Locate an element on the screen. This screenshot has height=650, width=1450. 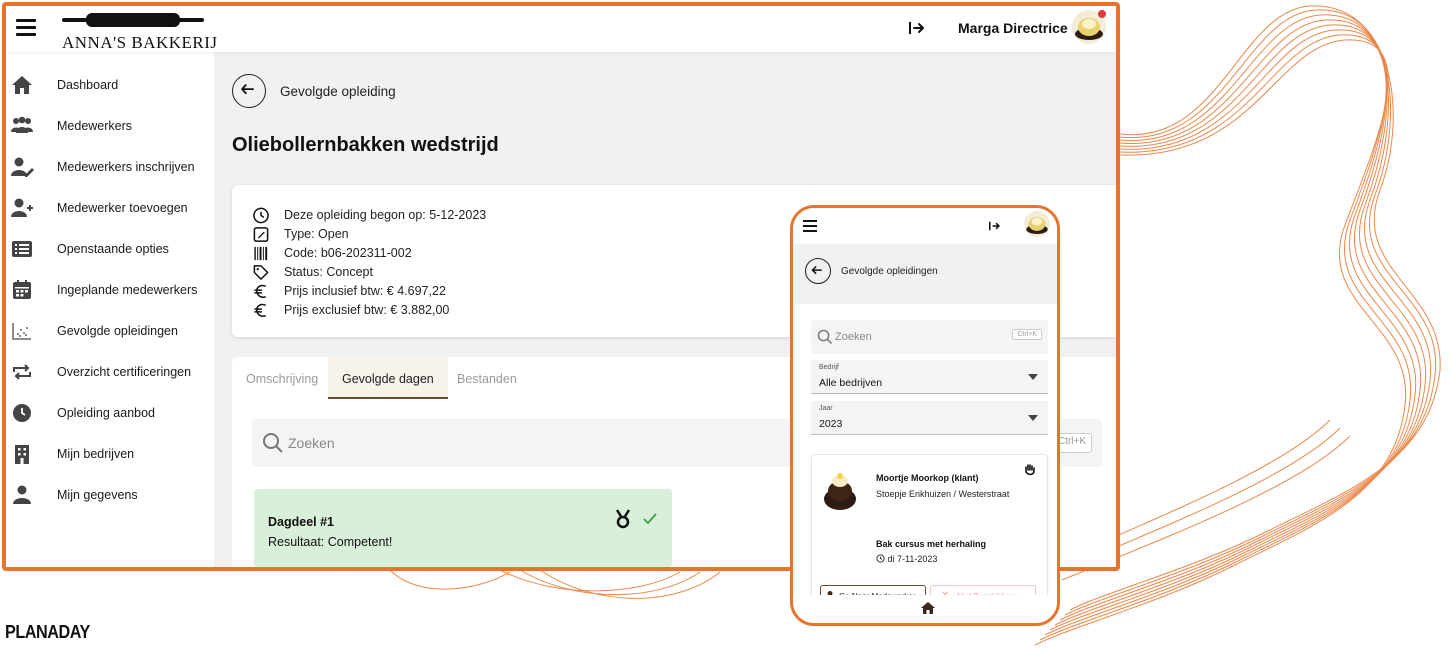
mobile-bottom-bar is located at coordinates (925, 609).